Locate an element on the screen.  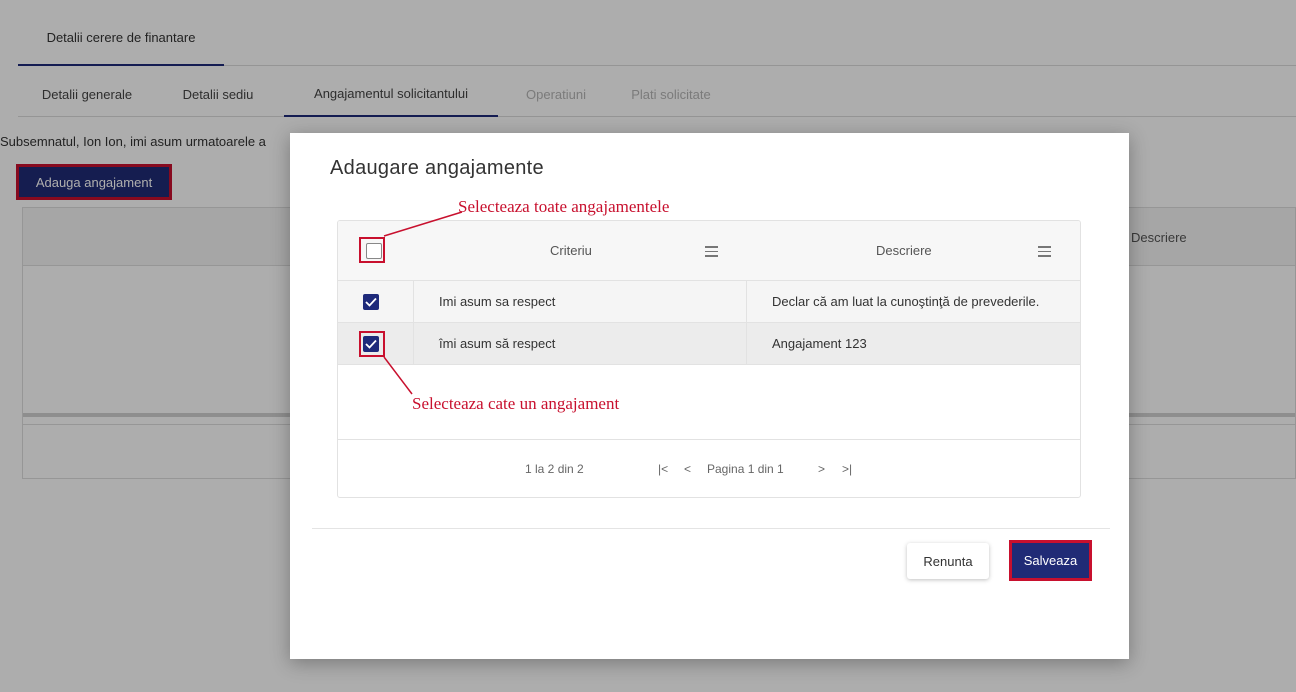
pager-page-indicator: Pagina 1 din 1 is located at coordinates (745, 469).